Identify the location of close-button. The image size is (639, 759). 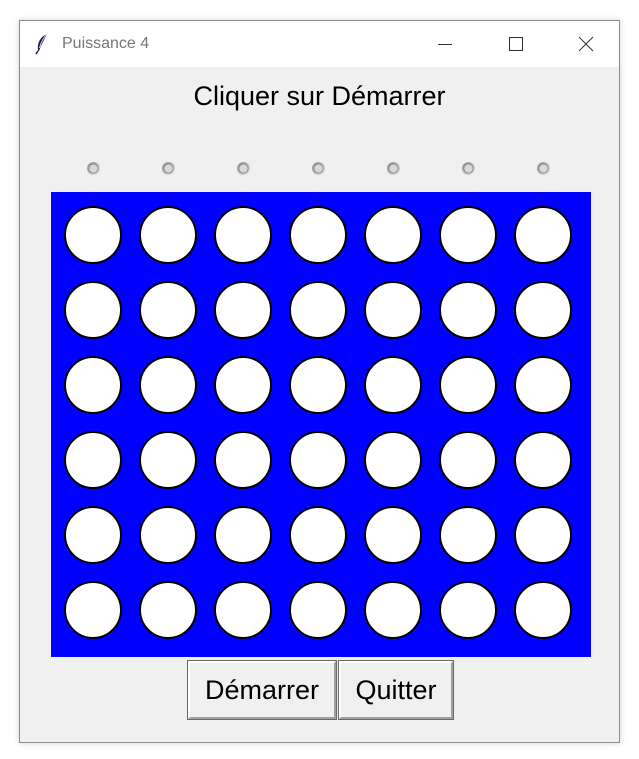
(586, 44).